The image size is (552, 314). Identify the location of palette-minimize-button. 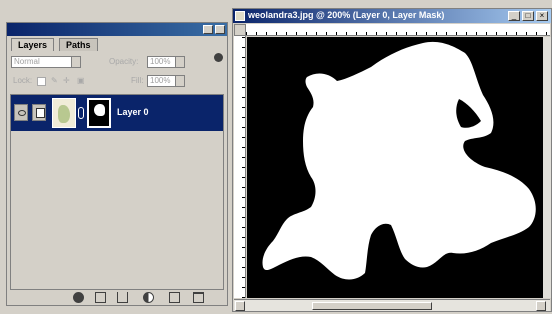
(208, 29).